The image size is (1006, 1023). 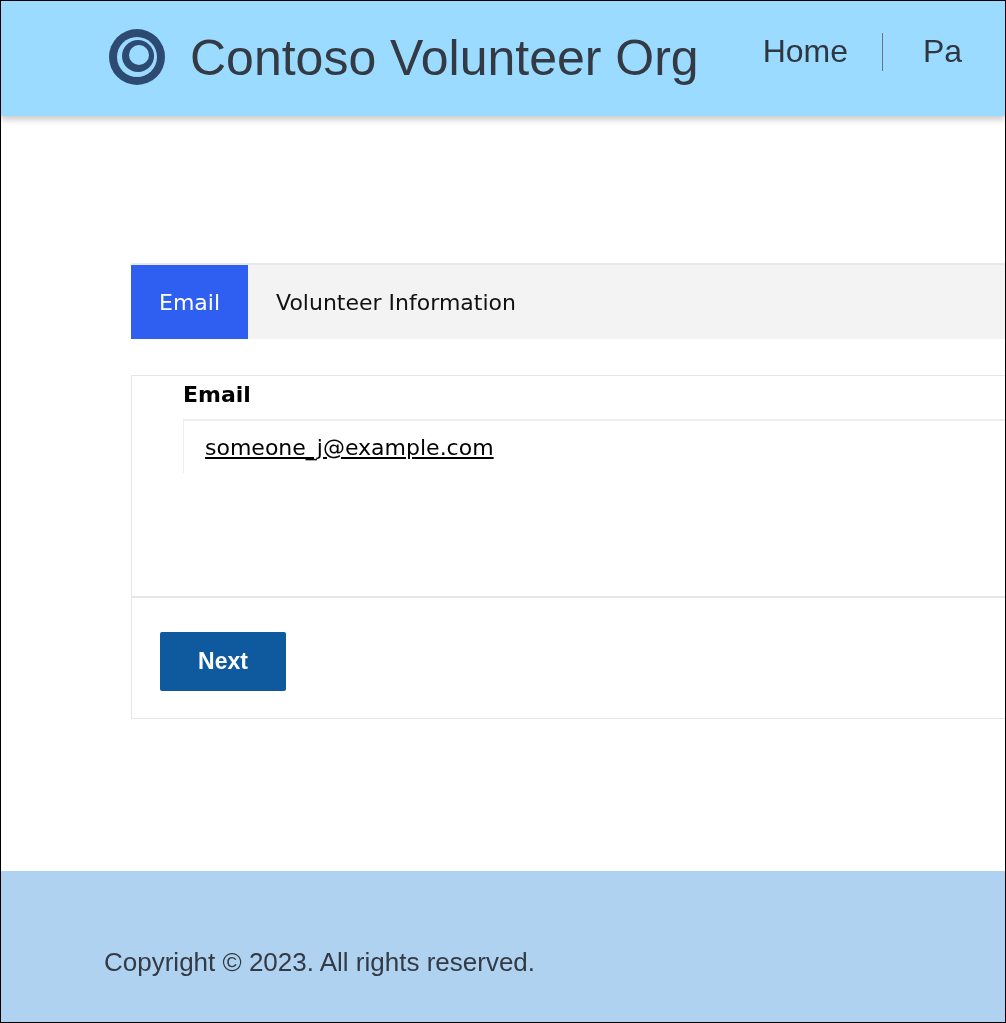 I want to click on copyright-text: Copyright © 2023. All rights reserved., so click(x=320, y=962).